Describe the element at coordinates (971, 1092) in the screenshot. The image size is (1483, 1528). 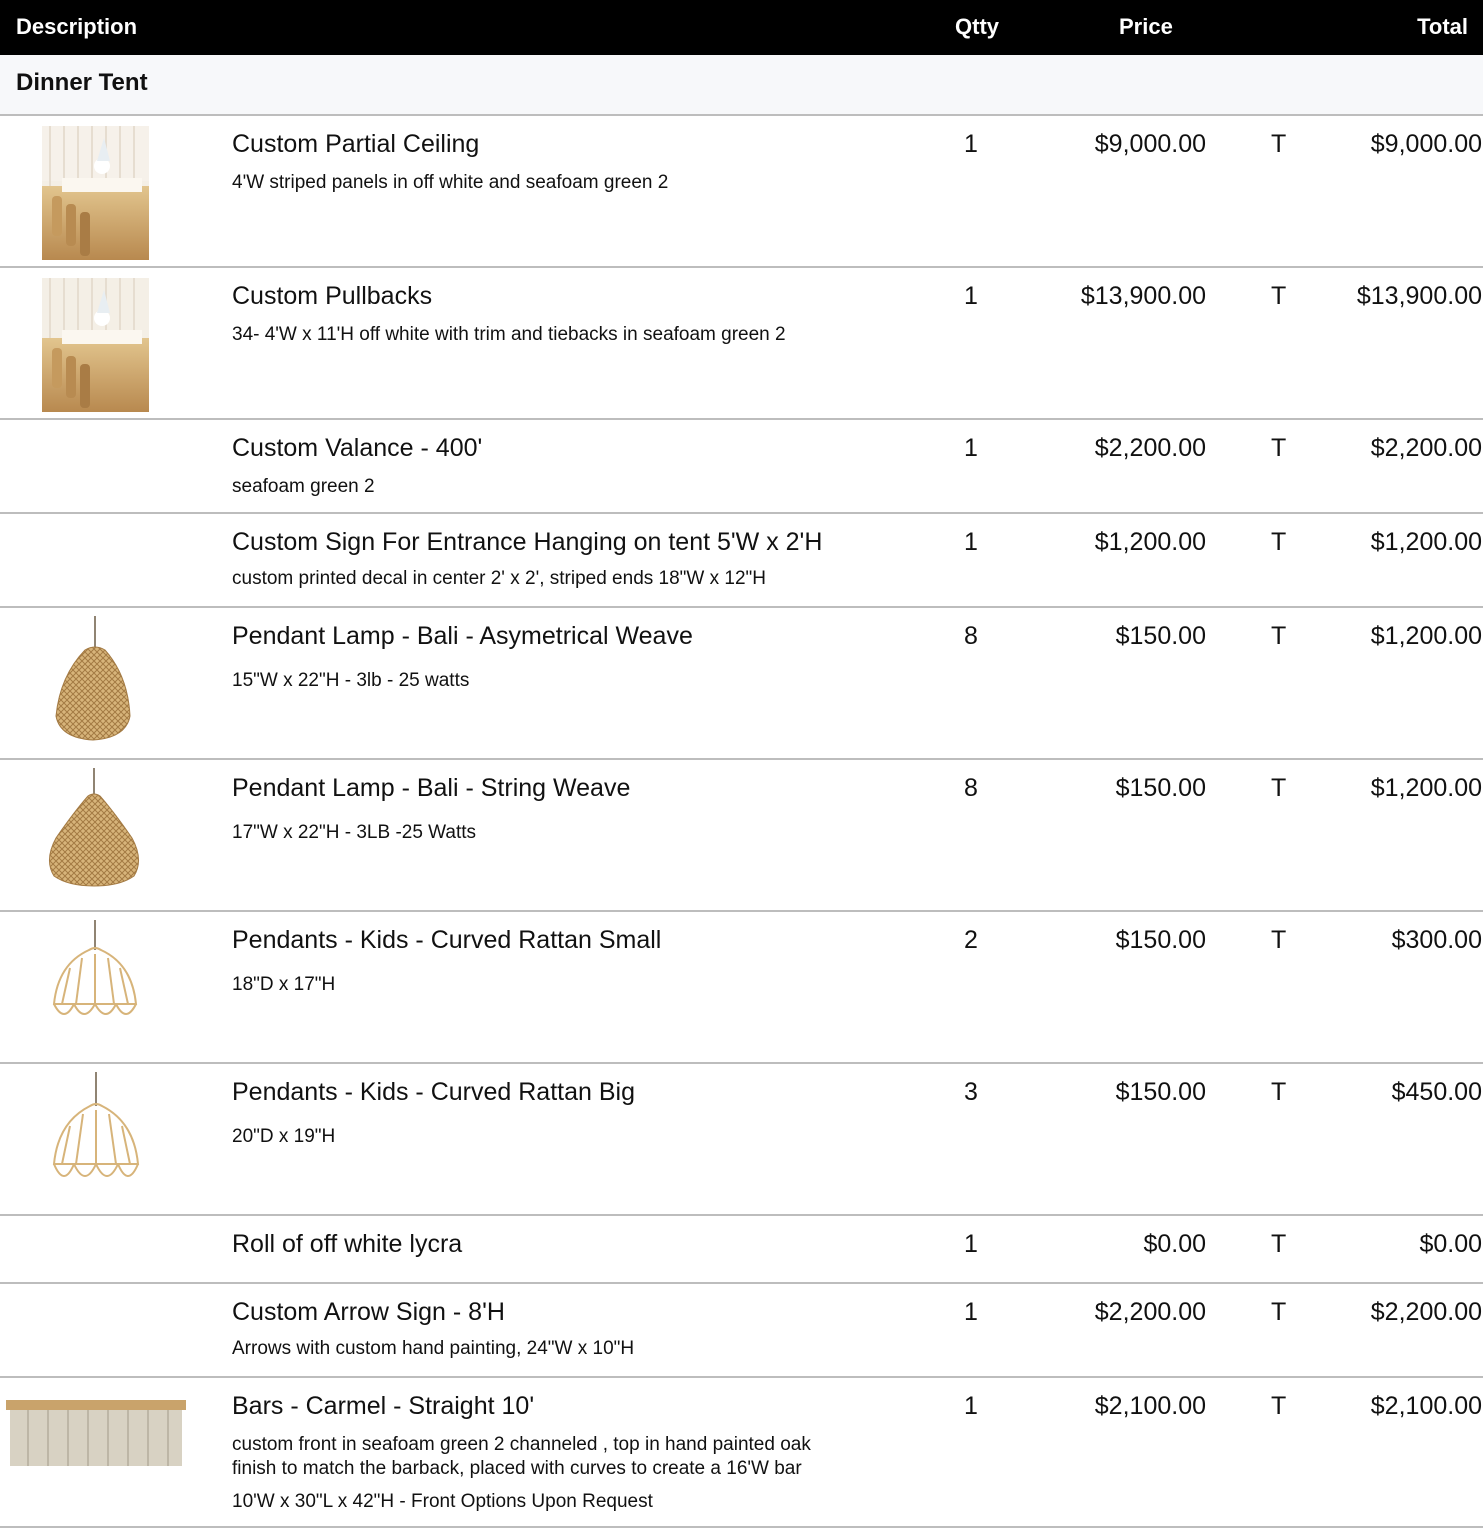
I see `item-qty: 3` at that location.